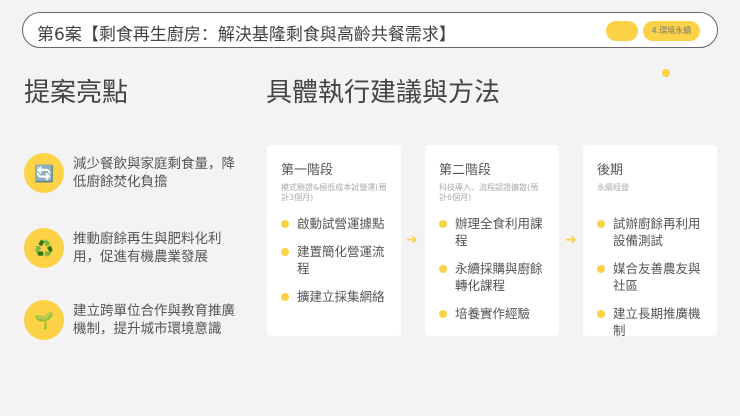  I want to click on highlights-heading: 提案亮點, so click(76, 93).